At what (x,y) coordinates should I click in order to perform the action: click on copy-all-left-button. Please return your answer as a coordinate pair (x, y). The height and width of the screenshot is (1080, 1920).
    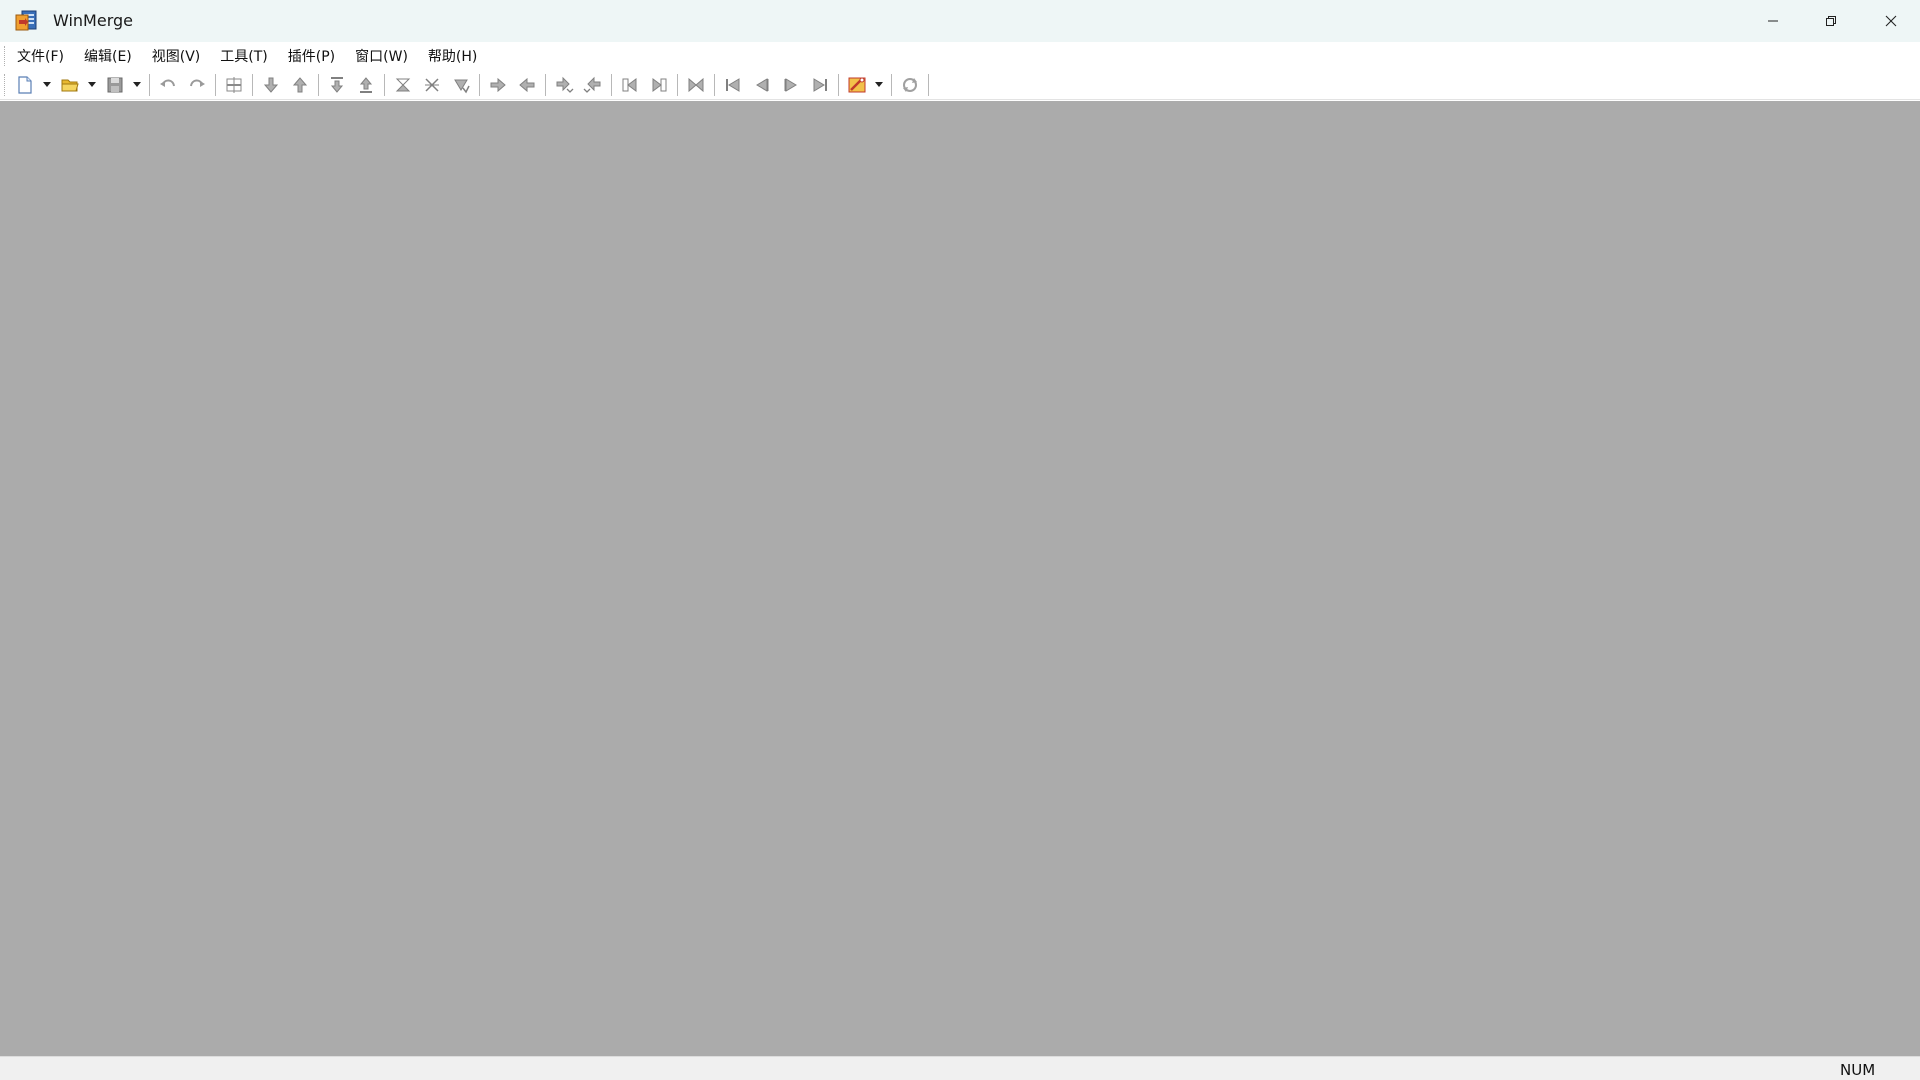
    Looking at the image, I should click on (659, 85).